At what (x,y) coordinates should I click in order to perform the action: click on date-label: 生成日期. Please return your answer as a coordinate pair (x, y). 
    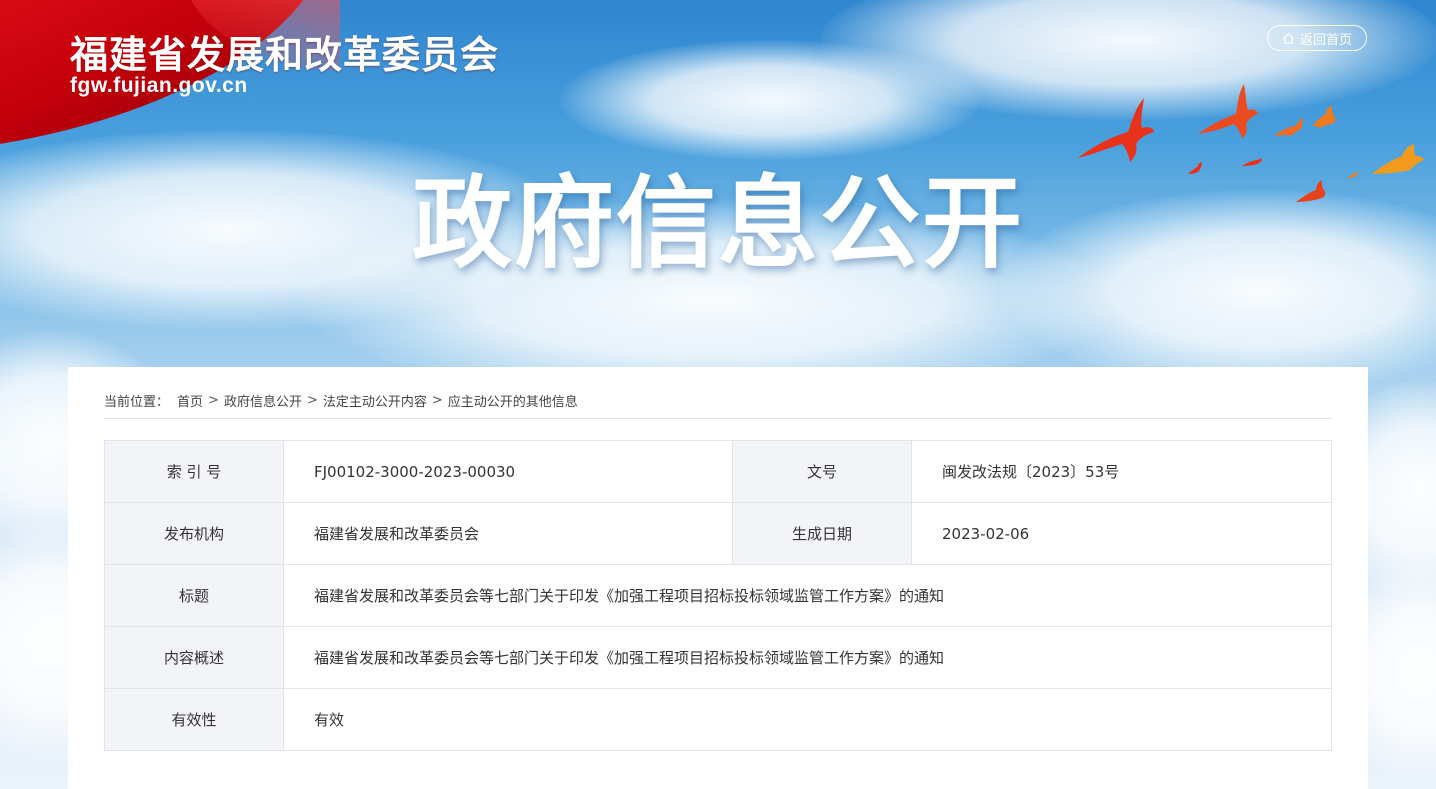
    Looking at the image, I should click on (822, 533).